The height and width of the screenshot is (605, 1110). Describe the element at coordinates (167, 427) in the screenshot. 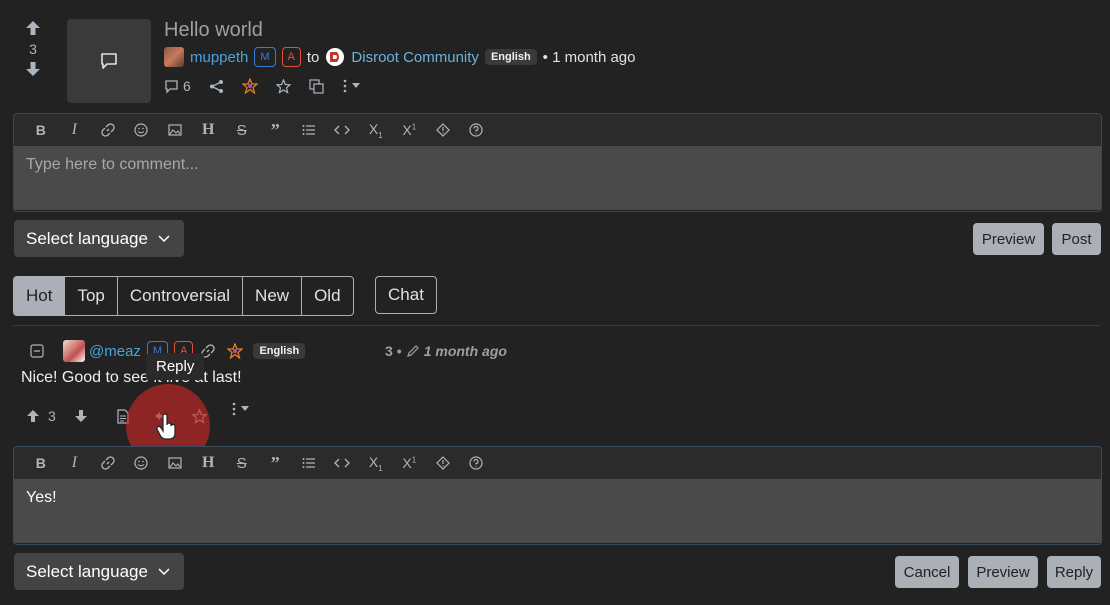

I see `hand-cursor-icon` at that location.